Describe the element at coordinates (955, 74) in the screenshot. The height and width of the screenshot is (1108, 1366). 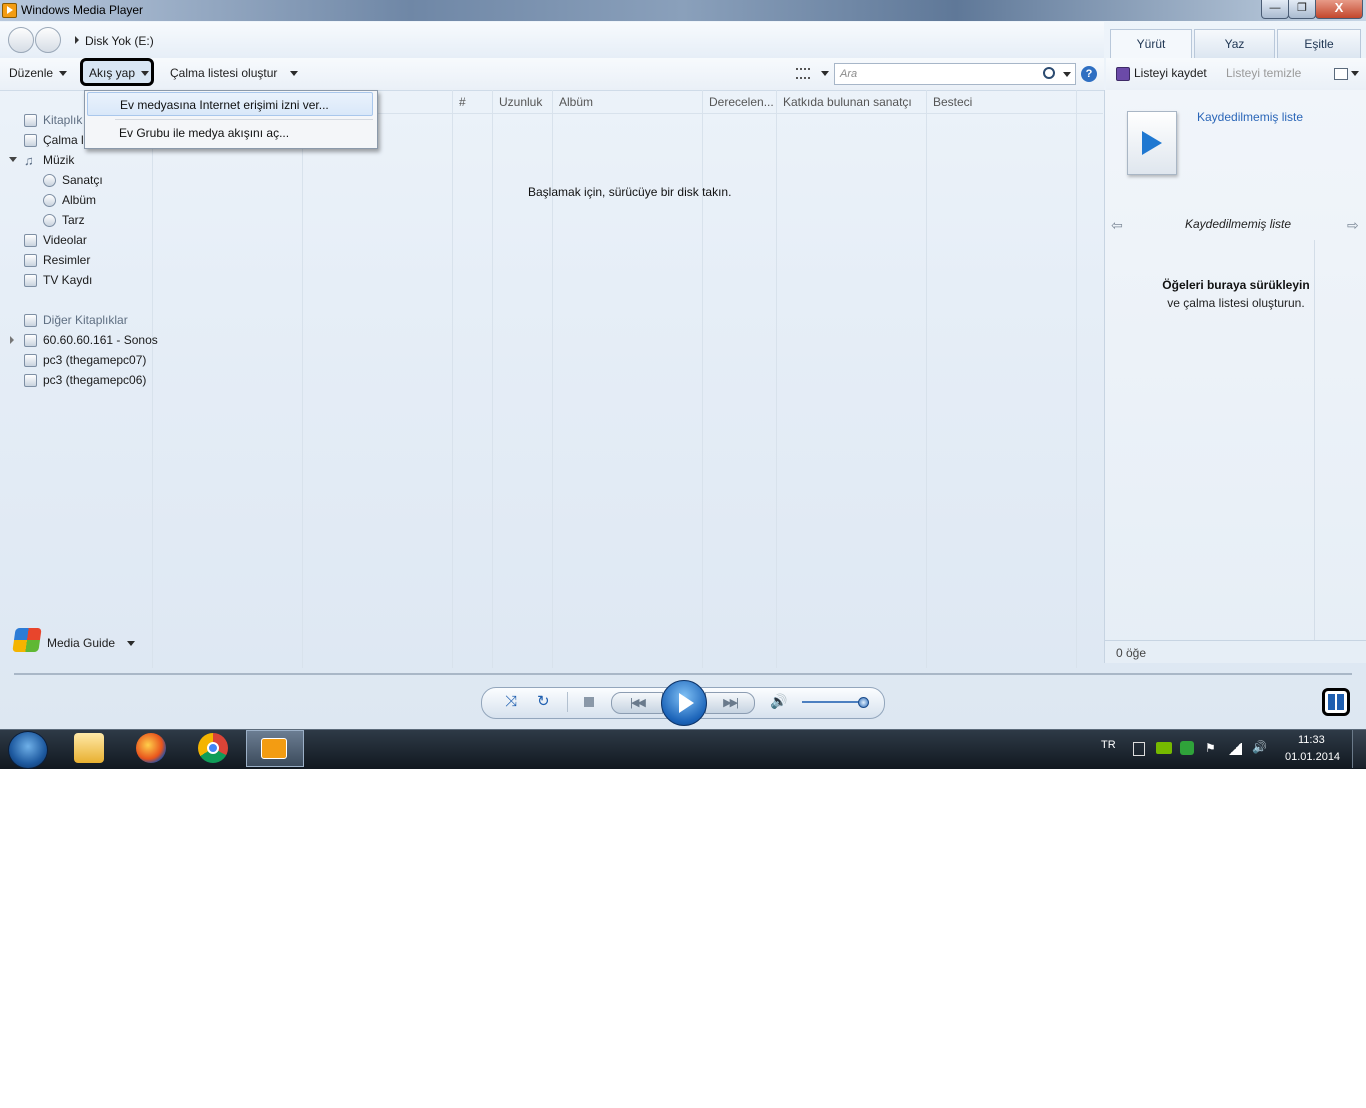
I see `search-input: Ara` at that location.